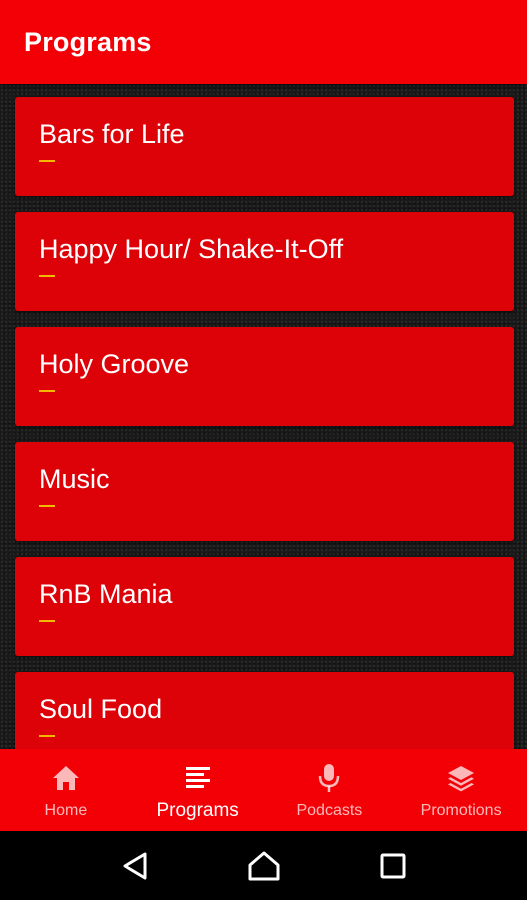  Describe the element at coordinates (112, 134) in the screenshot. I see `program-title: Bars for Life` at that location.